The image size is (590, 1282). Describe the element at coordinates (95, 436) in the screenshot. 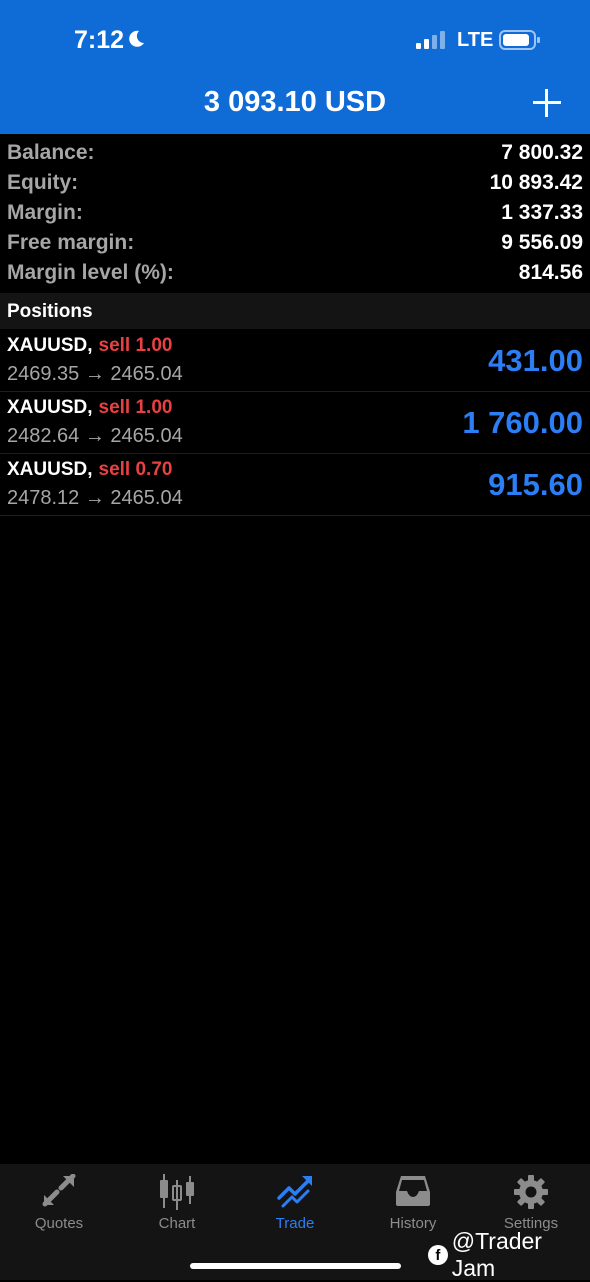

I see `position-prices: 2482.64 → 2465.04` at that location.